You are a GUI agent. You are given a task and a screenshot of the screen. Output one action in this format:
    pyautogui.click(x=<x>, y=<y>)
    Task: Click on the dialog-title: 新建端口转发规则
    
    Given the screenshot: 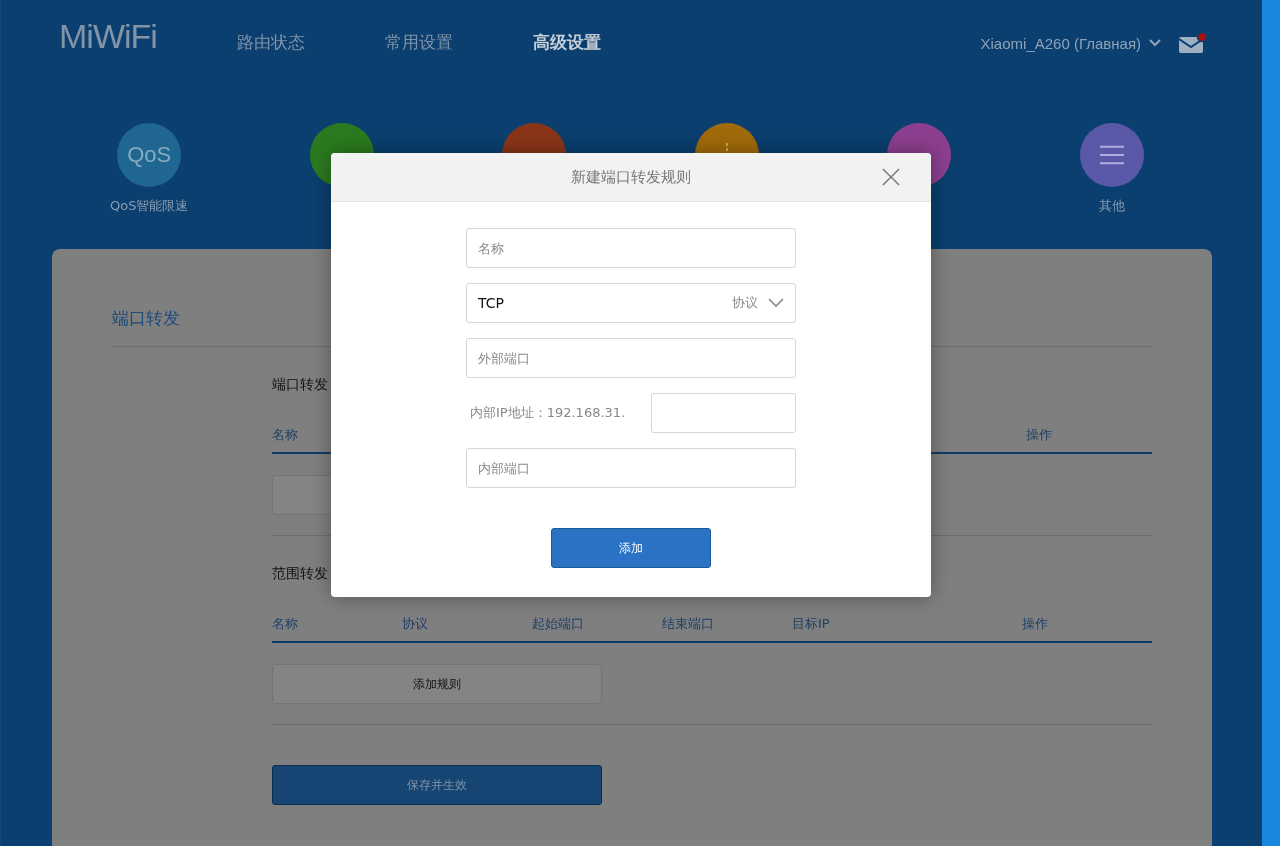 What is the action you would take?
    pyautogui.click(x=631, y=177)
    